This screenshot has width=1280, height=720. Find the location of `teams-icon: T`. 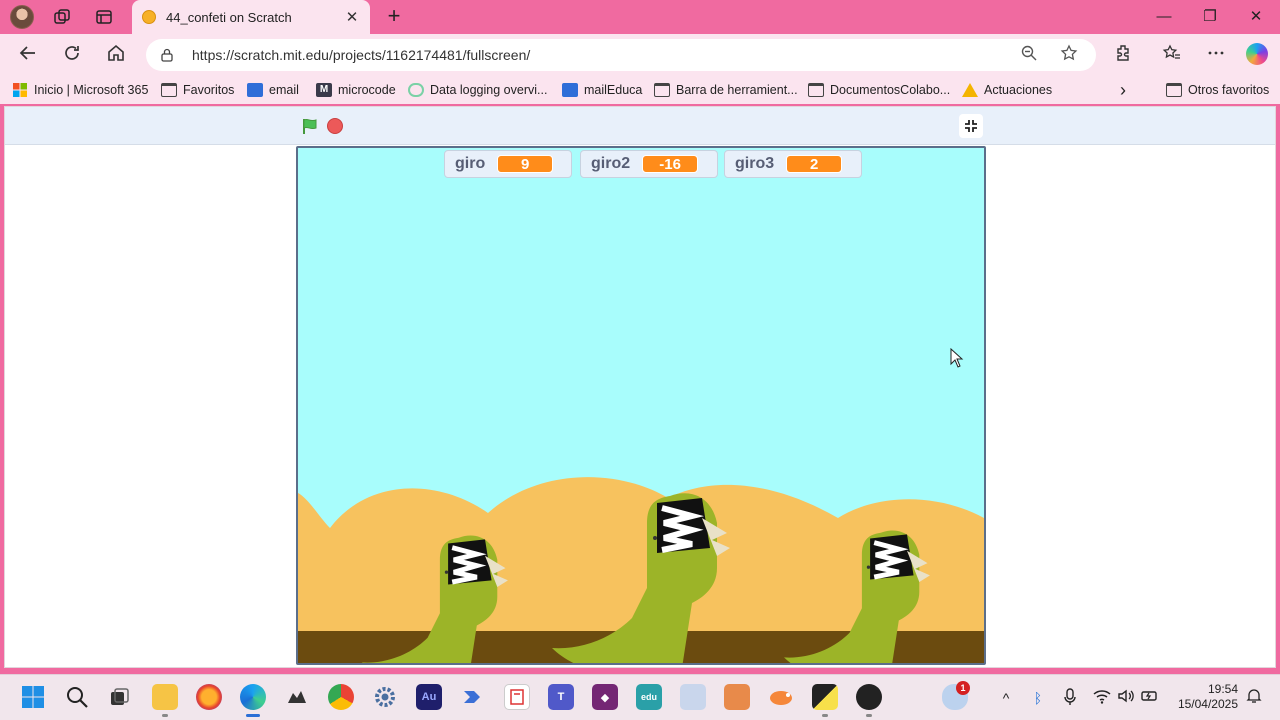

teams-icon: T is located at coordinates (561, 697).